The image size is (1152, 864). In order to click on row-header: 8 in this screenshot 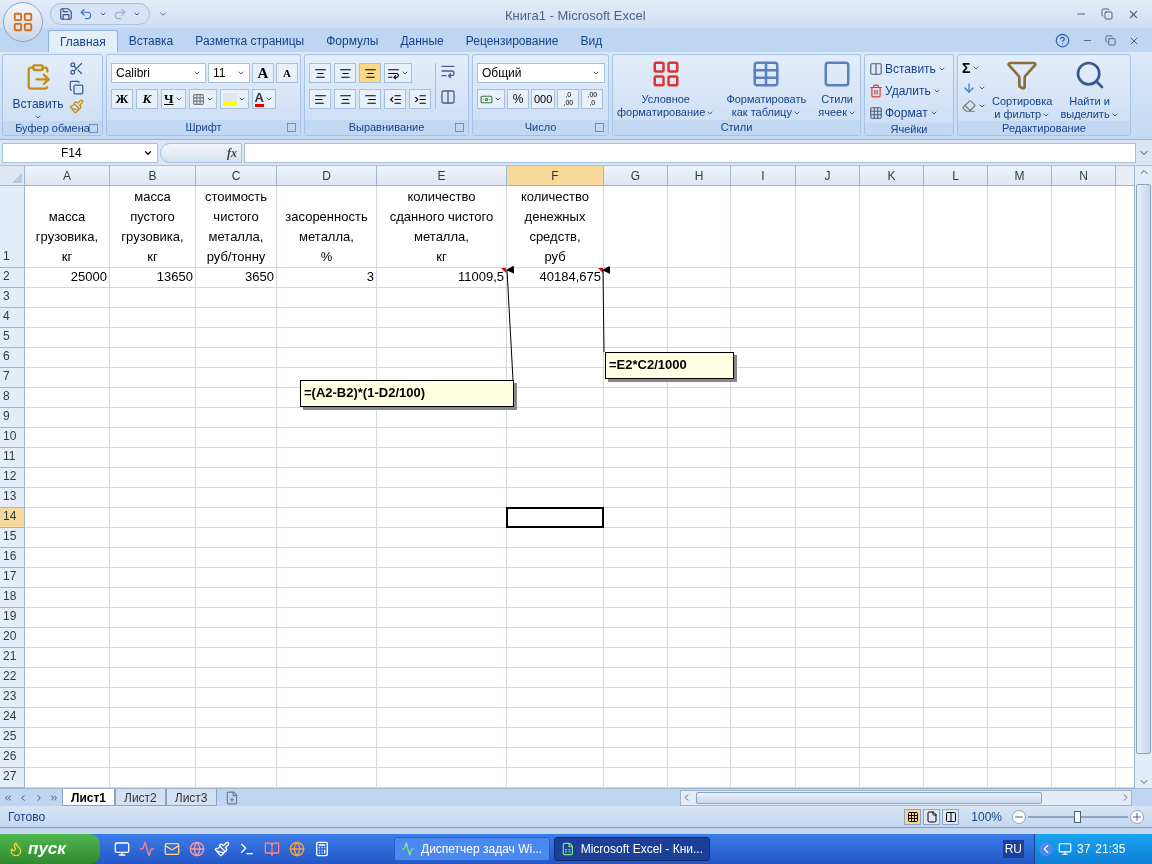, I will do `click(12, 398)`.